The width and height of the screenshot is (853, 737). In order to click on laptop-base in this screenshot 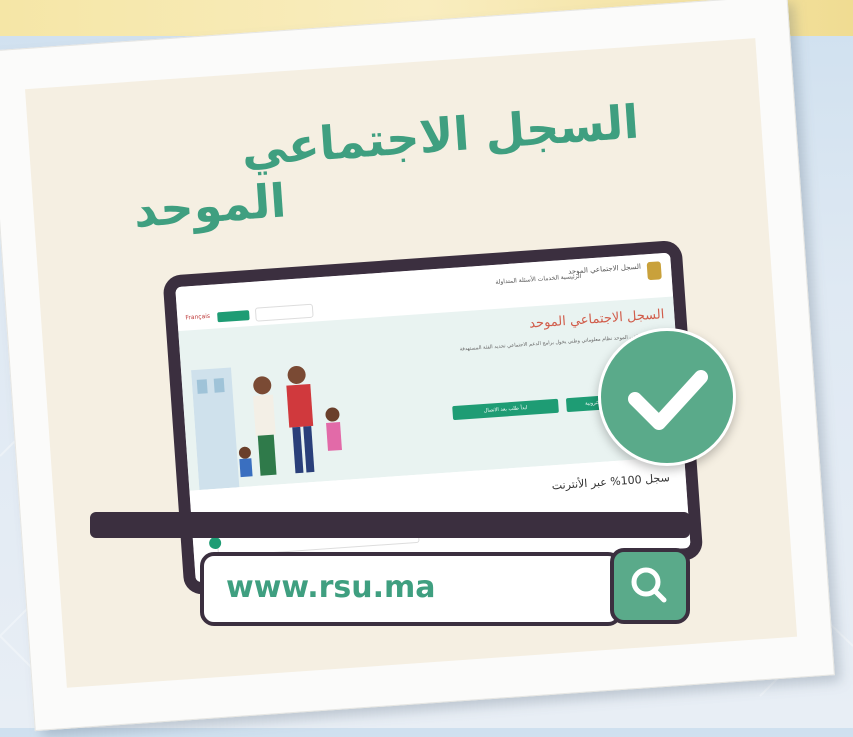, I will do `click(390, 525)`.